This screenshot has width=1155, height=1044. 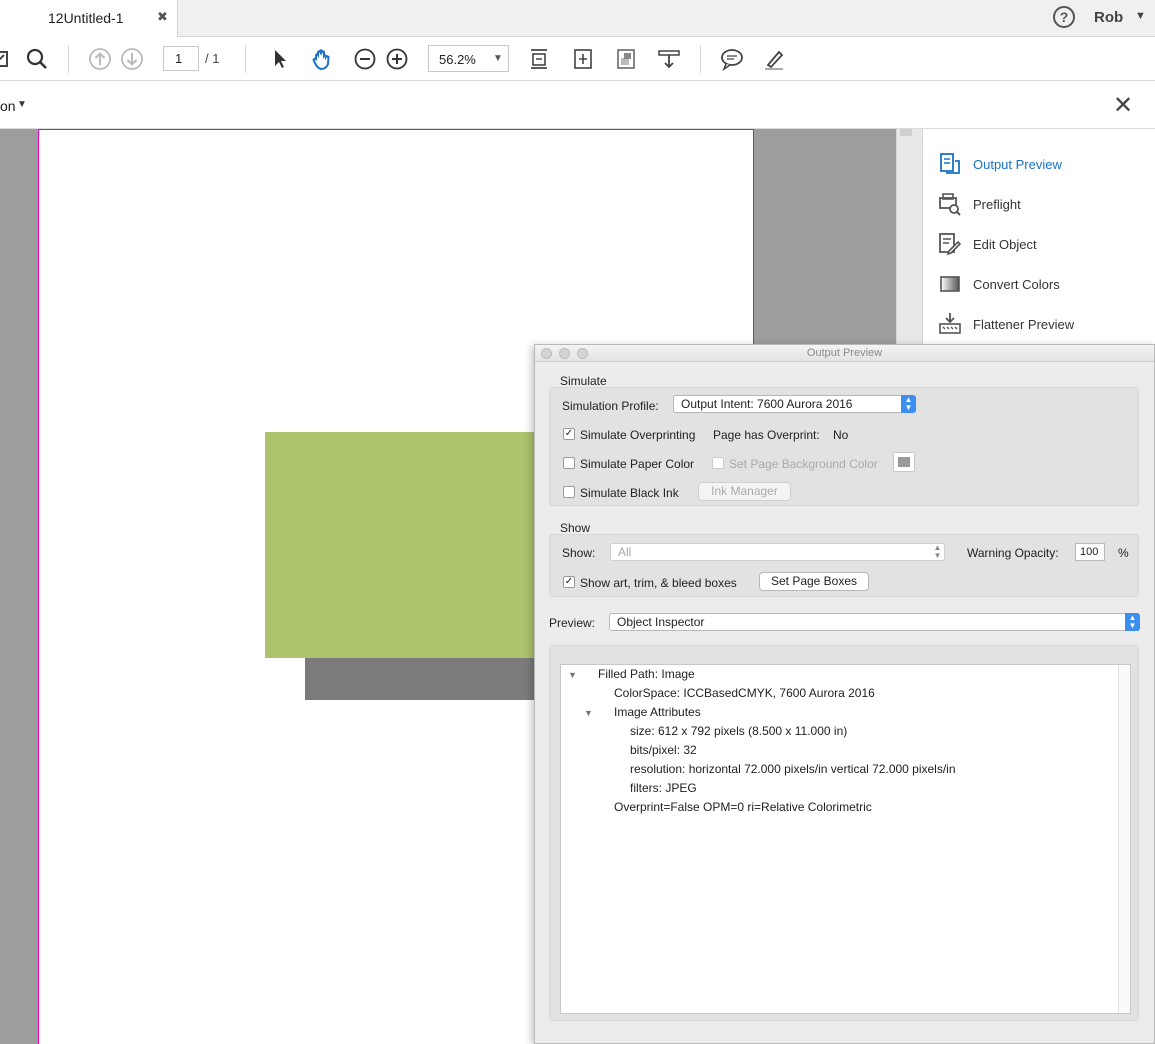 I want to click on tool-convert-colors: Convert Colors, so click(x=1037, y=285).